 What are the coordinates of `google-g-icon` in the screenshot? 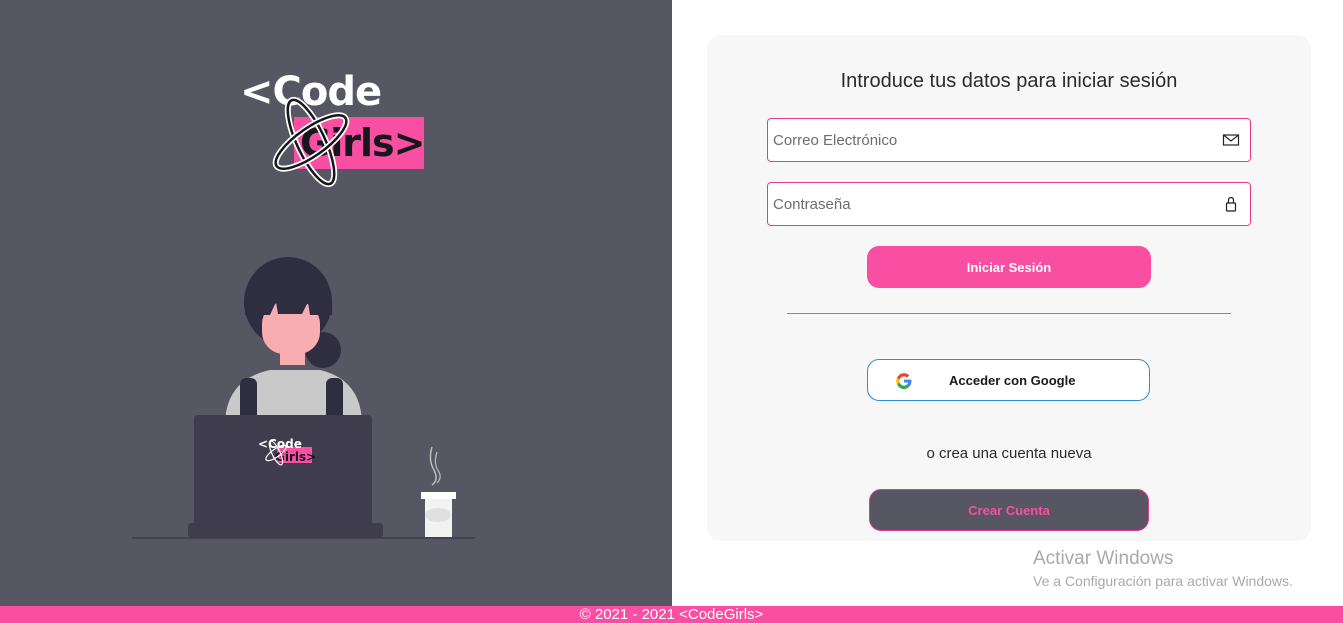 It's located at (904, 381).